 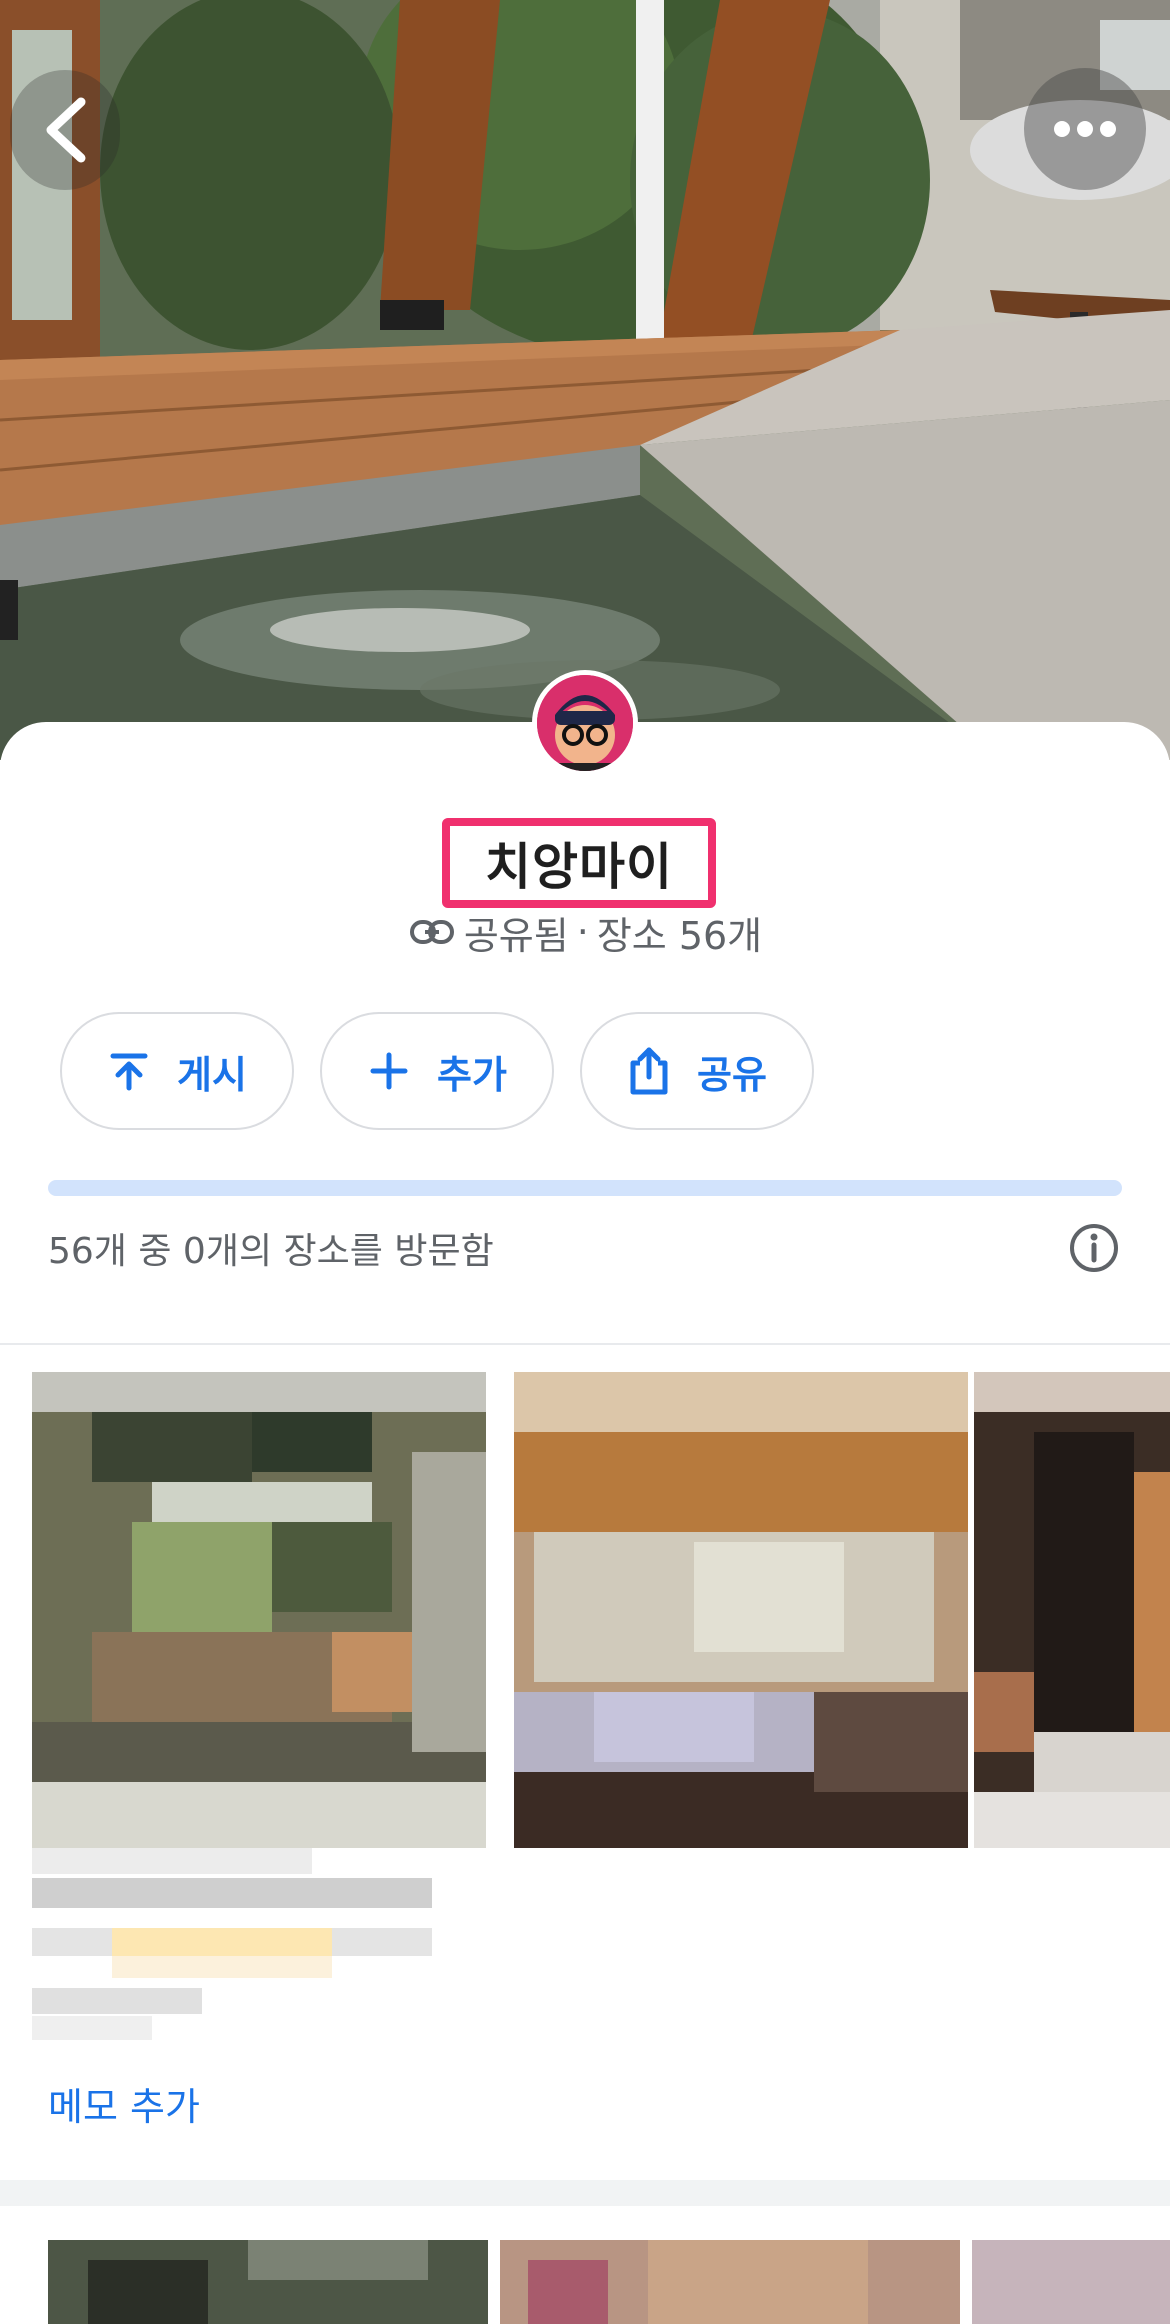 I want to click on action-buttons: 게시 추가 공유, so click(x=437, y=1071).